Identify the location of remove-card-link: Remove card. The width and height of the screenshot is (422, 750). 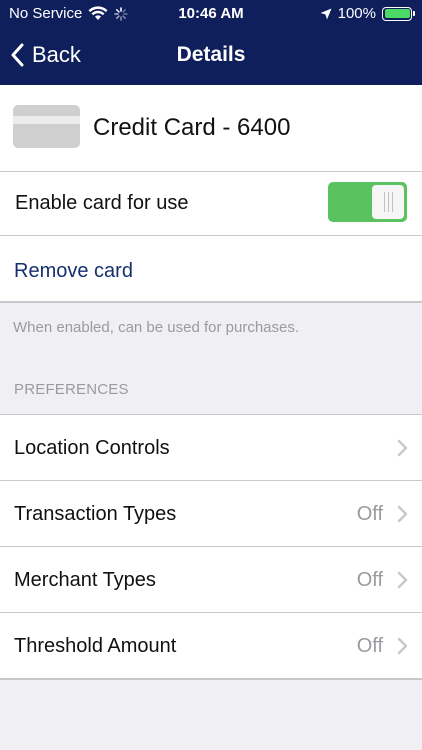
(73, 271).